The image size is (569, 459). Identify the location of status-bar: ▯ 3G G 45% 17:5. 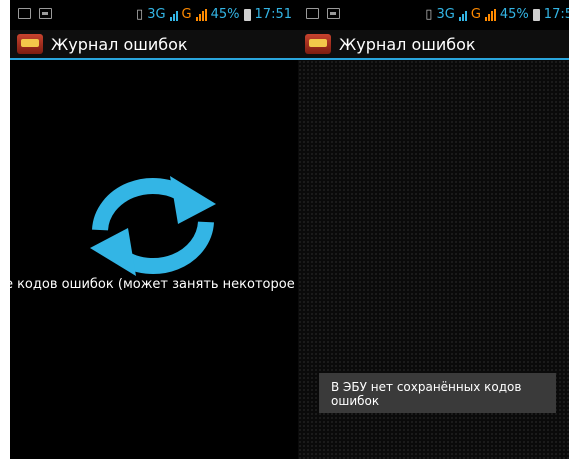
(433, 15).